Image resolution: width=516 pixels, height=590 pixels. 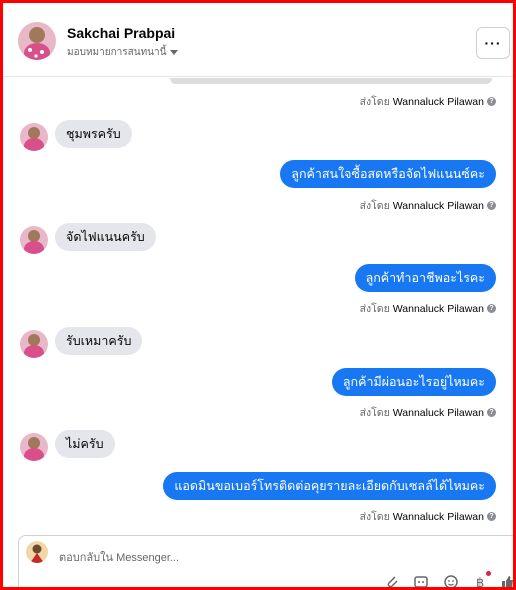 What do you see at coordinates (413, 382) in the screenshot?
I see `outgoing-message: ลูกค้ามีผ่อนอะไรอยู่ไหมคะ` at bounding box center [413, 382].